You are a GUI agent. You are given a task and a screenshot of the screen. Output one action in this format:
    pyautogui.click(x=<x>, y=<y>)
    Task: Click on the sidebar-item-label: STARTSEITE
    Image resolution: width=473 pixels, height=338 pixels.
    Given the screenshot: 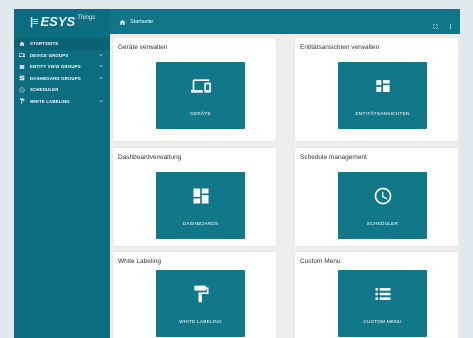 What is the action you would take?
    pyautogui.click(x=44, y=44)
    